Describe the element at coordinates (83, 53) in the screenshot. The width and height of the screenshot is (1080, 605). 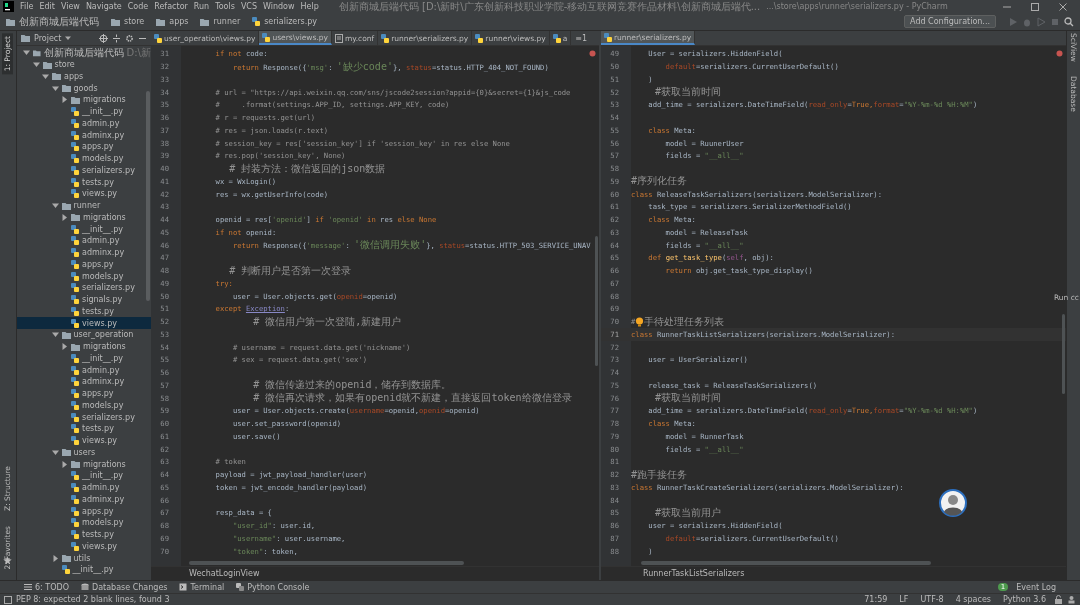
I see `tree-item: 创新商城后端代码` at that location.